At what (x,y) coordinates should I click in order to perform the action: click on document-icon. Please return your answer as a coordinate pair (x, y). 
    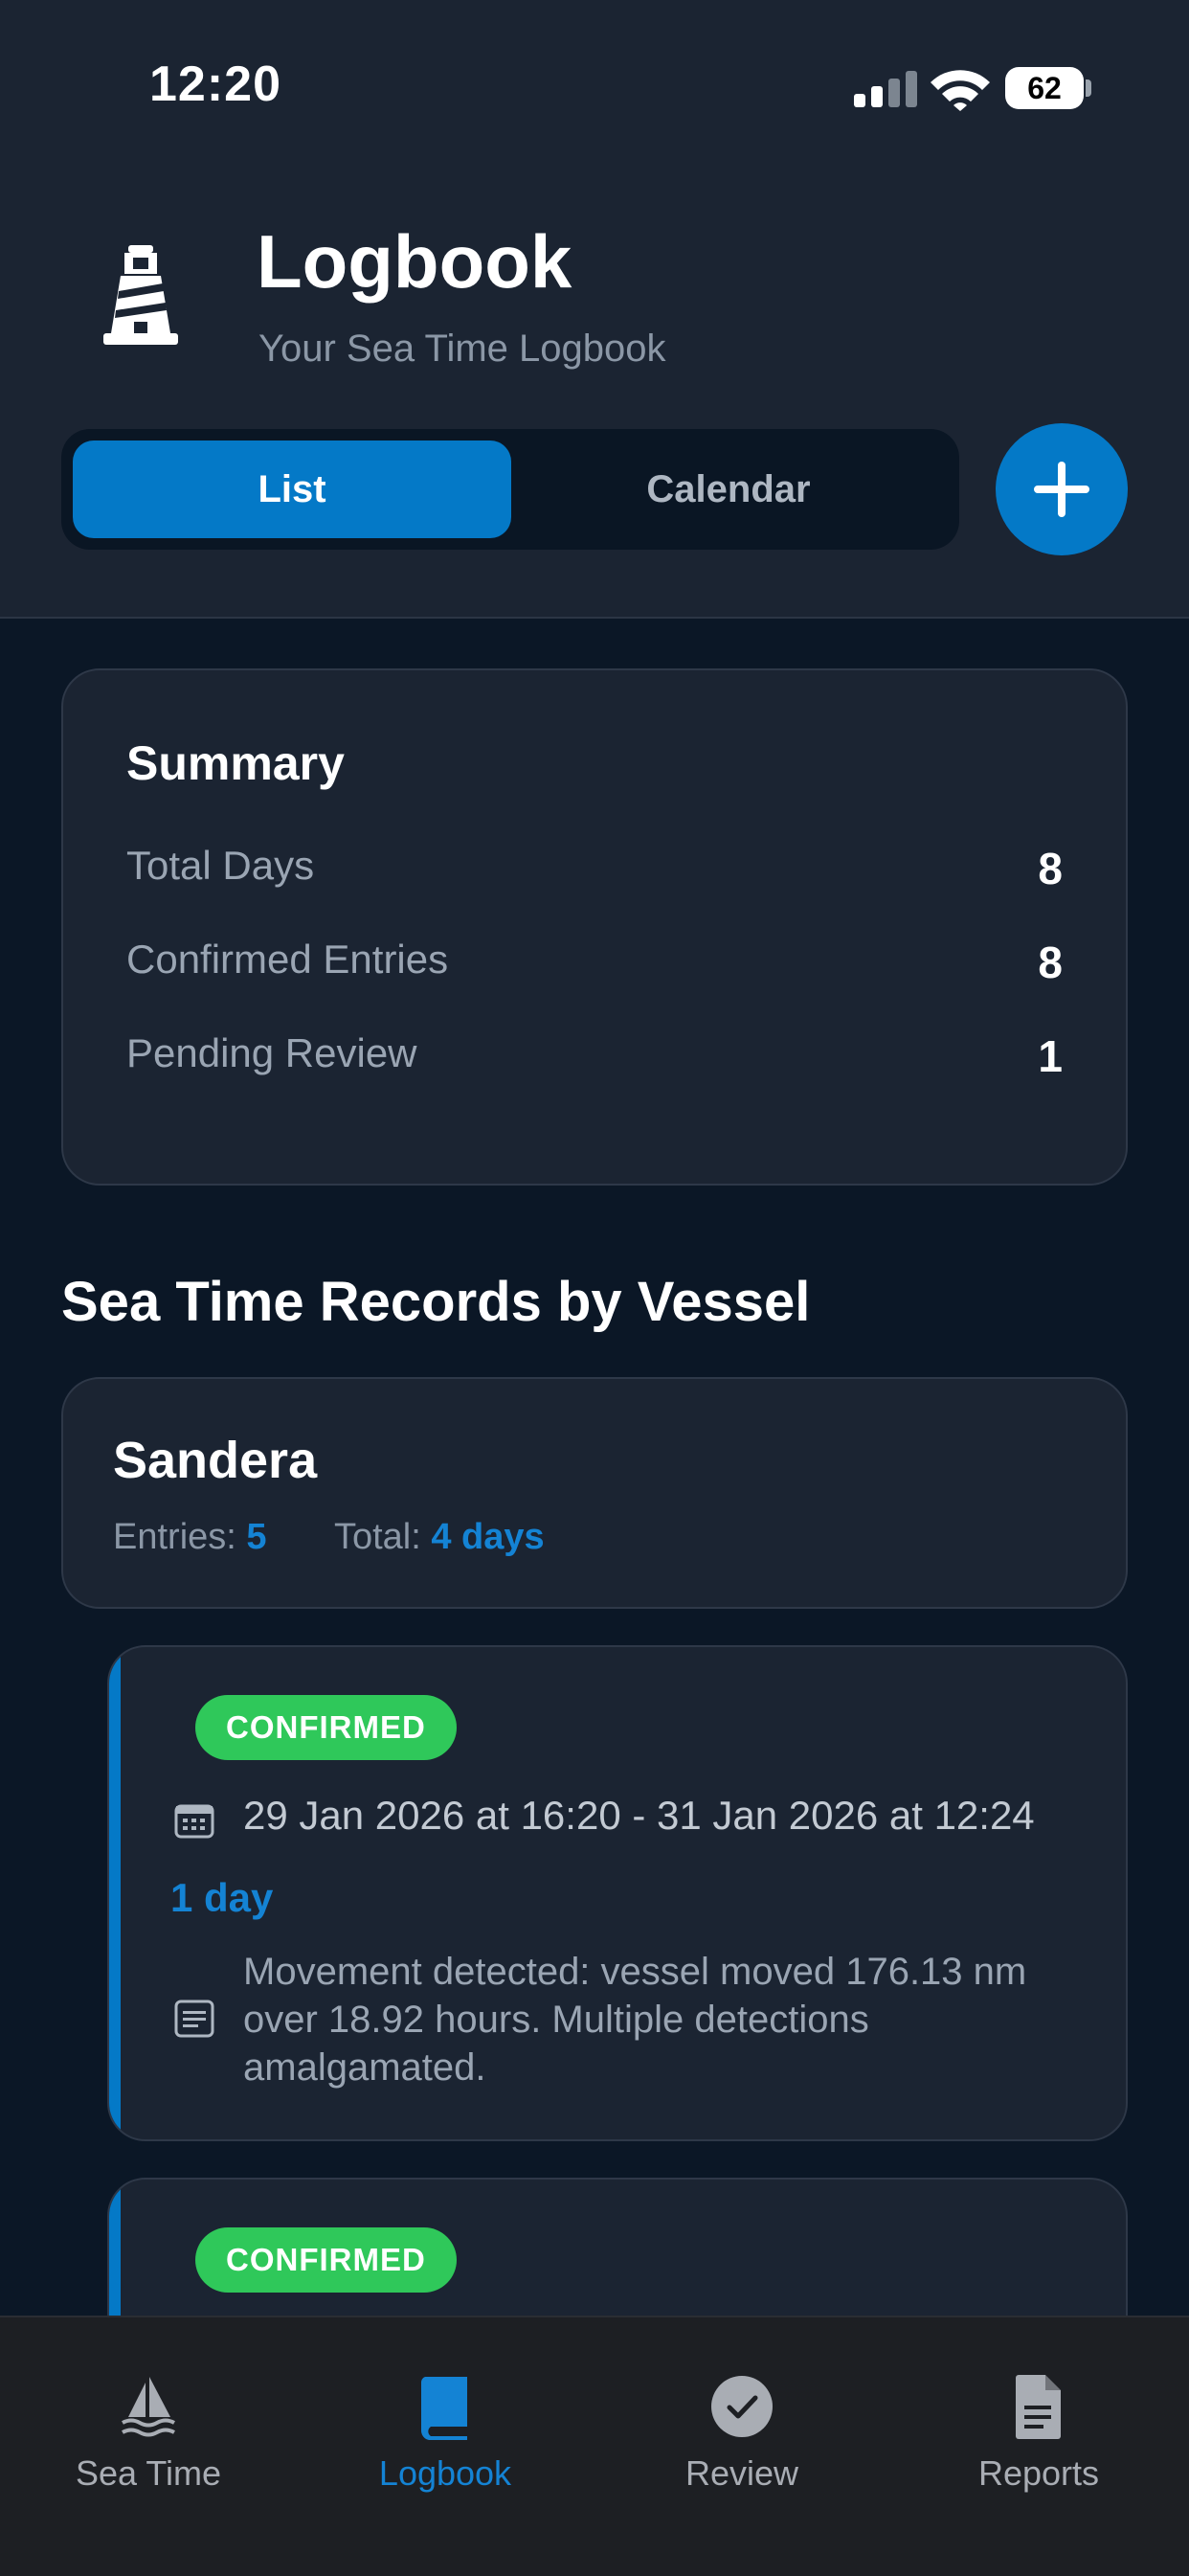
    Looking at the image, I should click on (1038, 2407).